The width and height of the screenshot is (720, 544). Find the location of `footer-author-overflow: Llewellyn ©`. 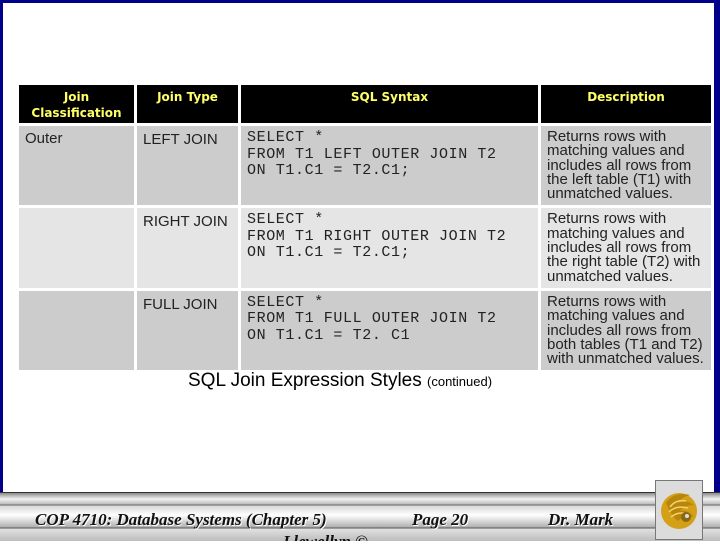

footer-author-overflow: Llewellyn © is located at coordinates (325, 535).